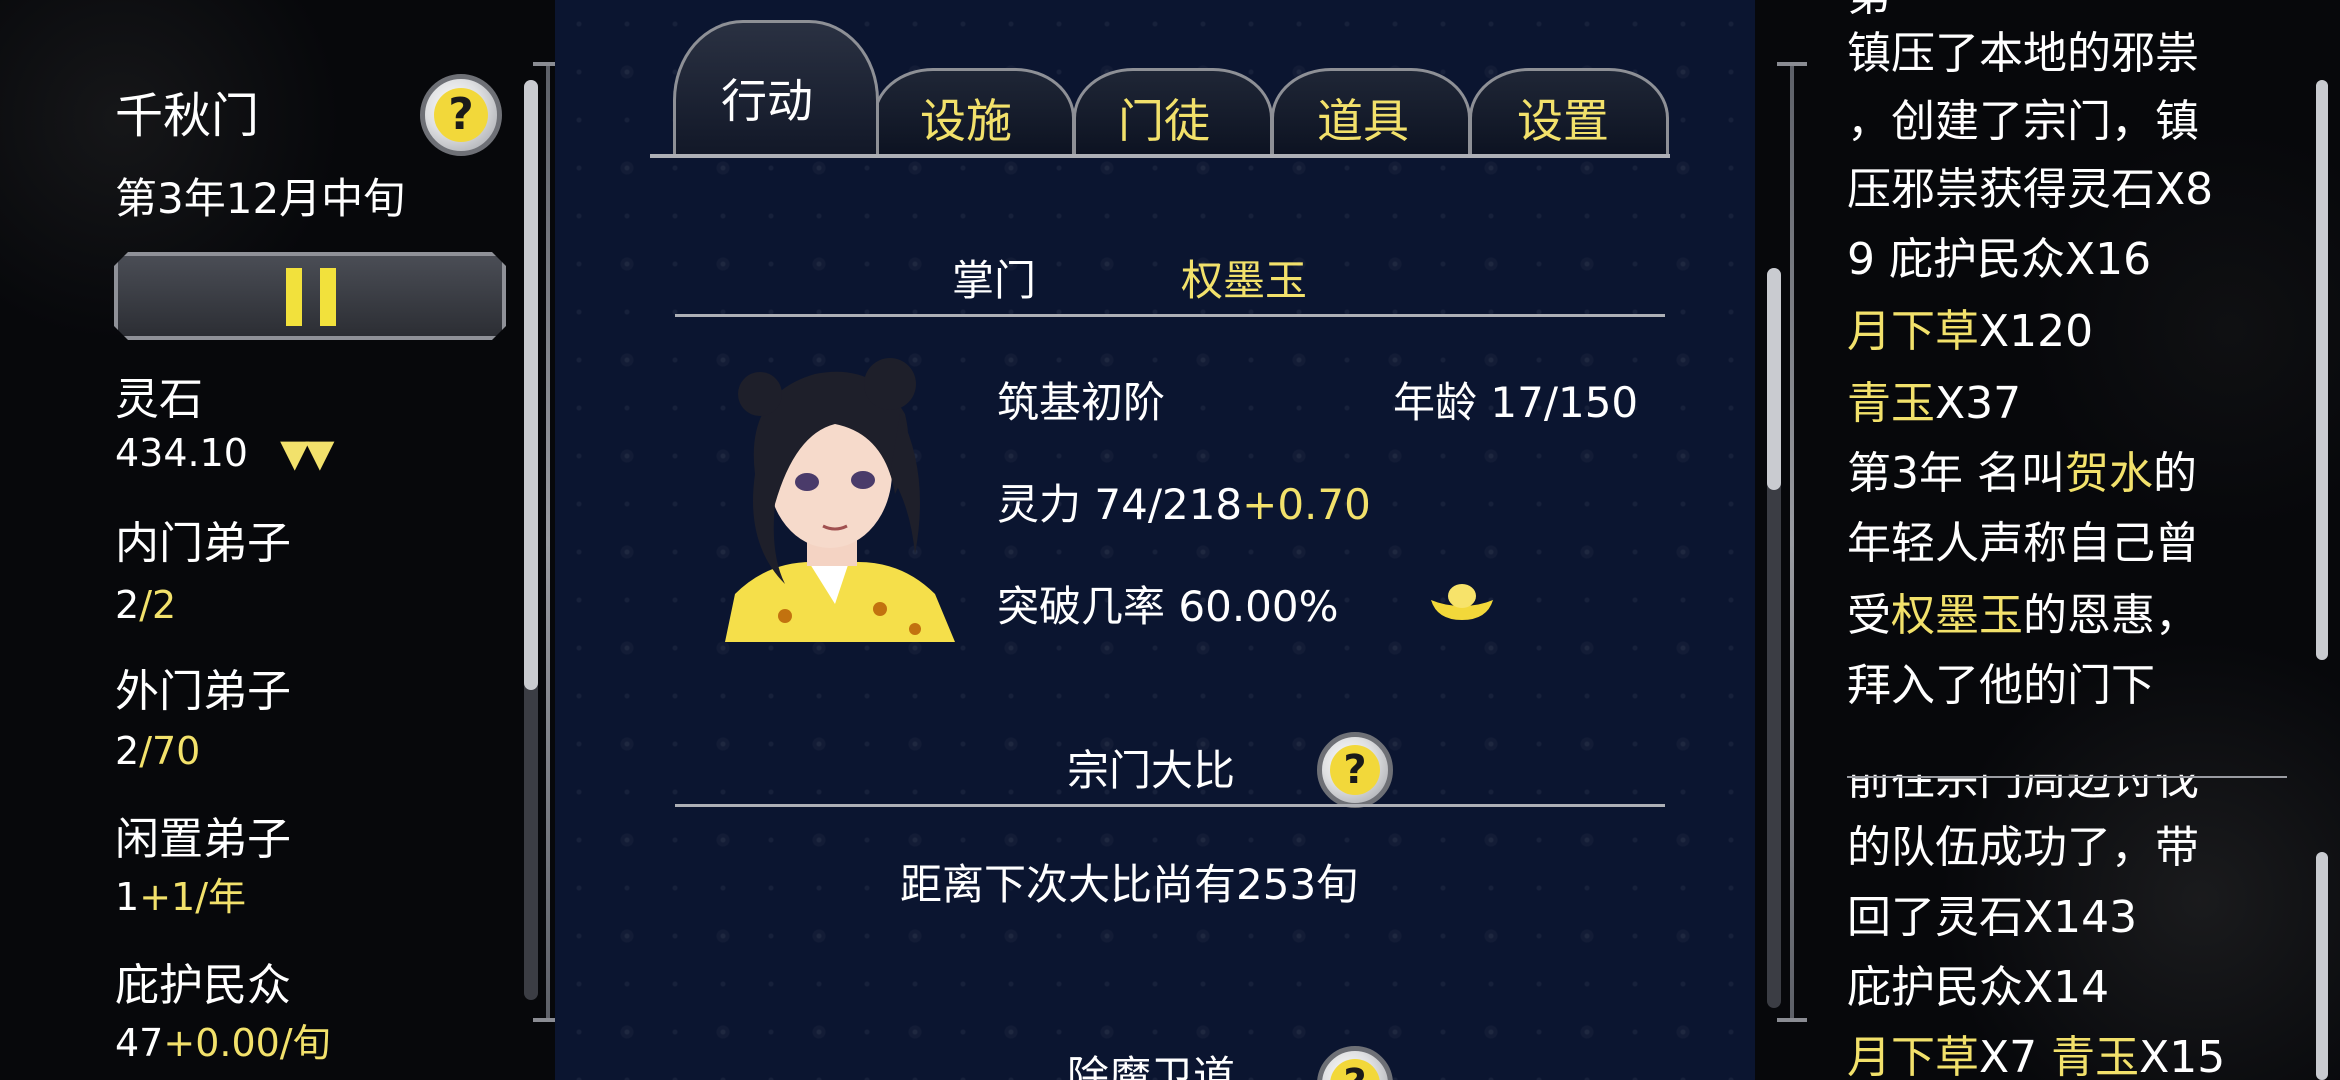 The height and width of the screenshot is (1080, 2340). I want to click on log-text: 前往宗门周边讨伐, so click(2023, 779).